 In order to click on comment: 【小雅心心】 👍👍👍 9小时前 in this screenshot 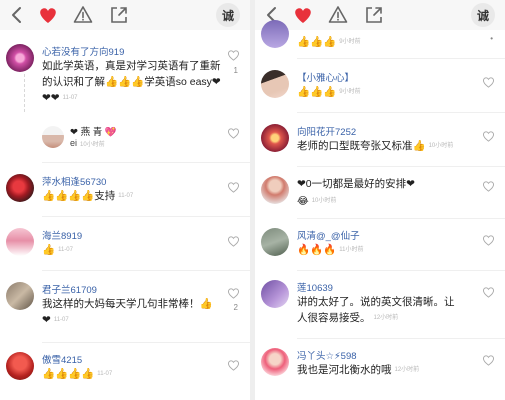, I will do `click(380, 89)`.